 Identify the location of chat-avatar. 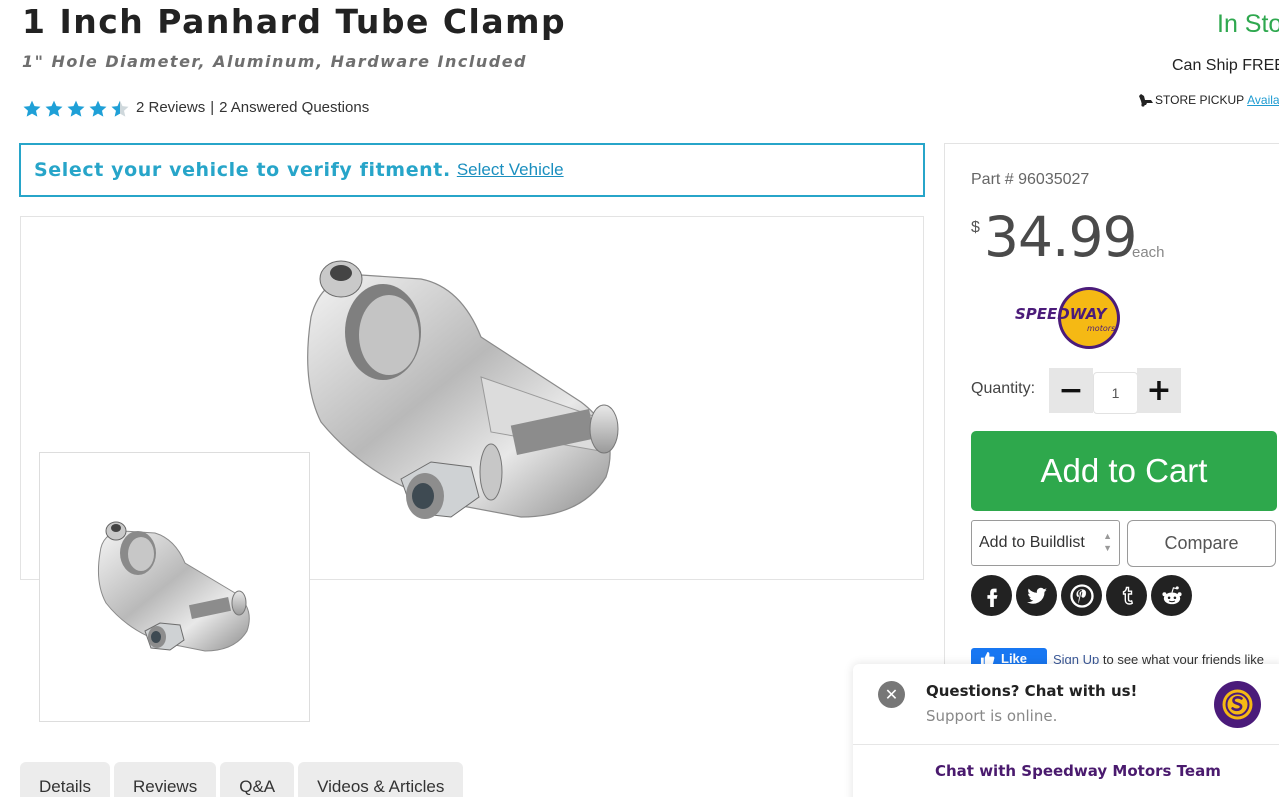
(1237, 704).